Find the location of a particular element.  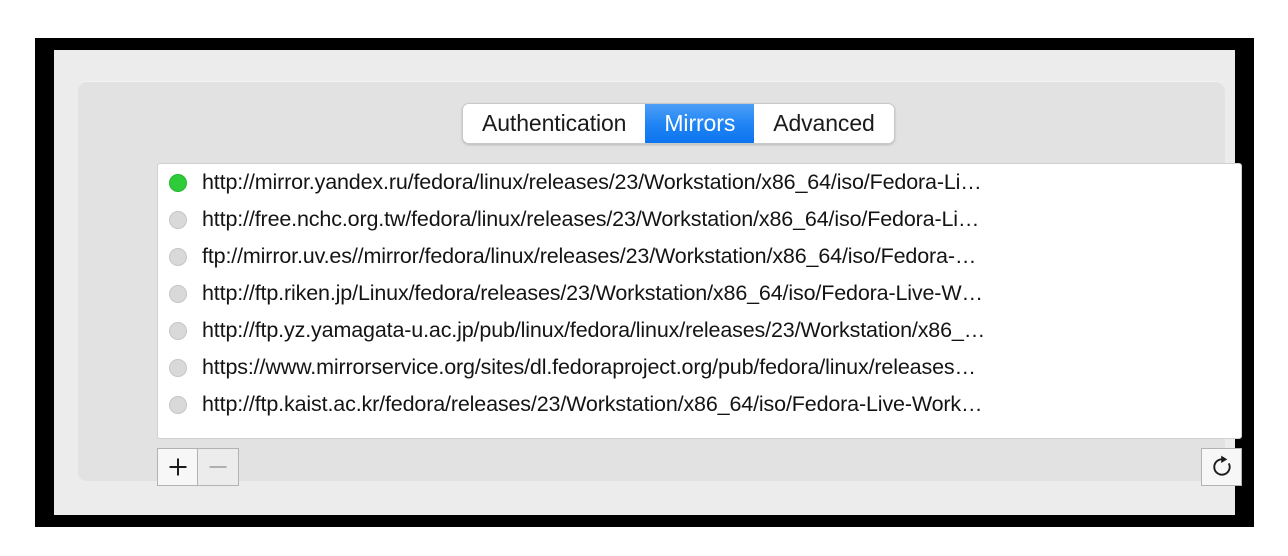

refresh-mirrors-button is located at coordinates (1221, 467).